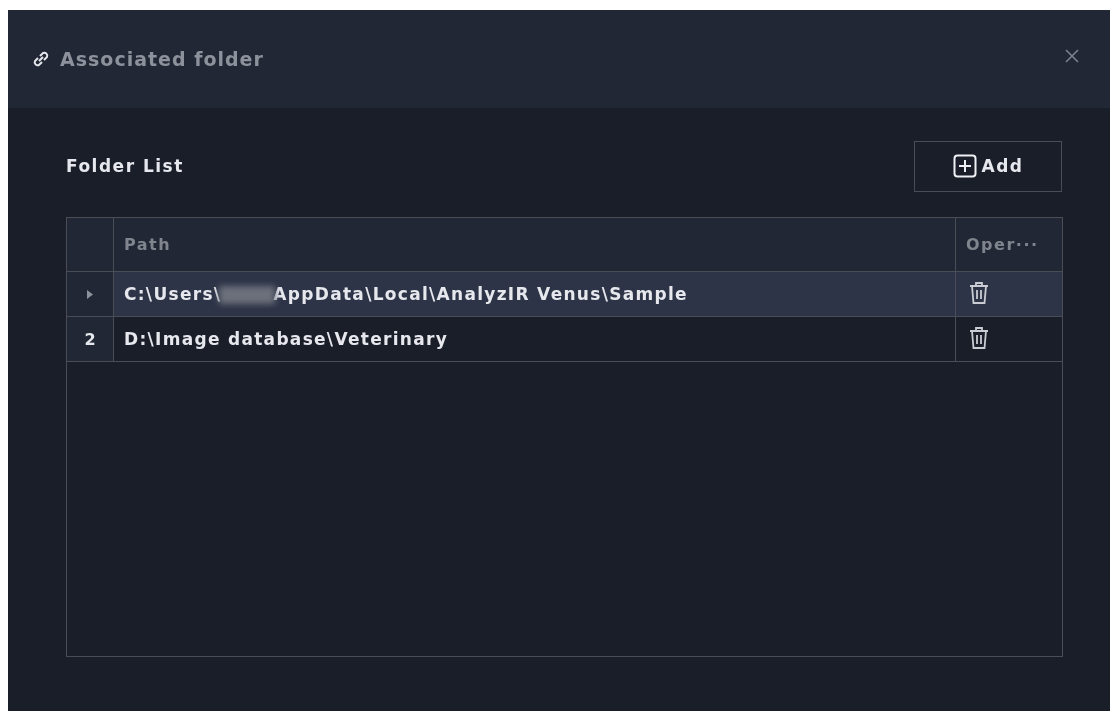 The height and width of the screenshot is (711, 1110). Describe the element at coordinates (564, 339) in the screenshot. I see `table-row: 2 D:\Image database\Veterinary` at that location.